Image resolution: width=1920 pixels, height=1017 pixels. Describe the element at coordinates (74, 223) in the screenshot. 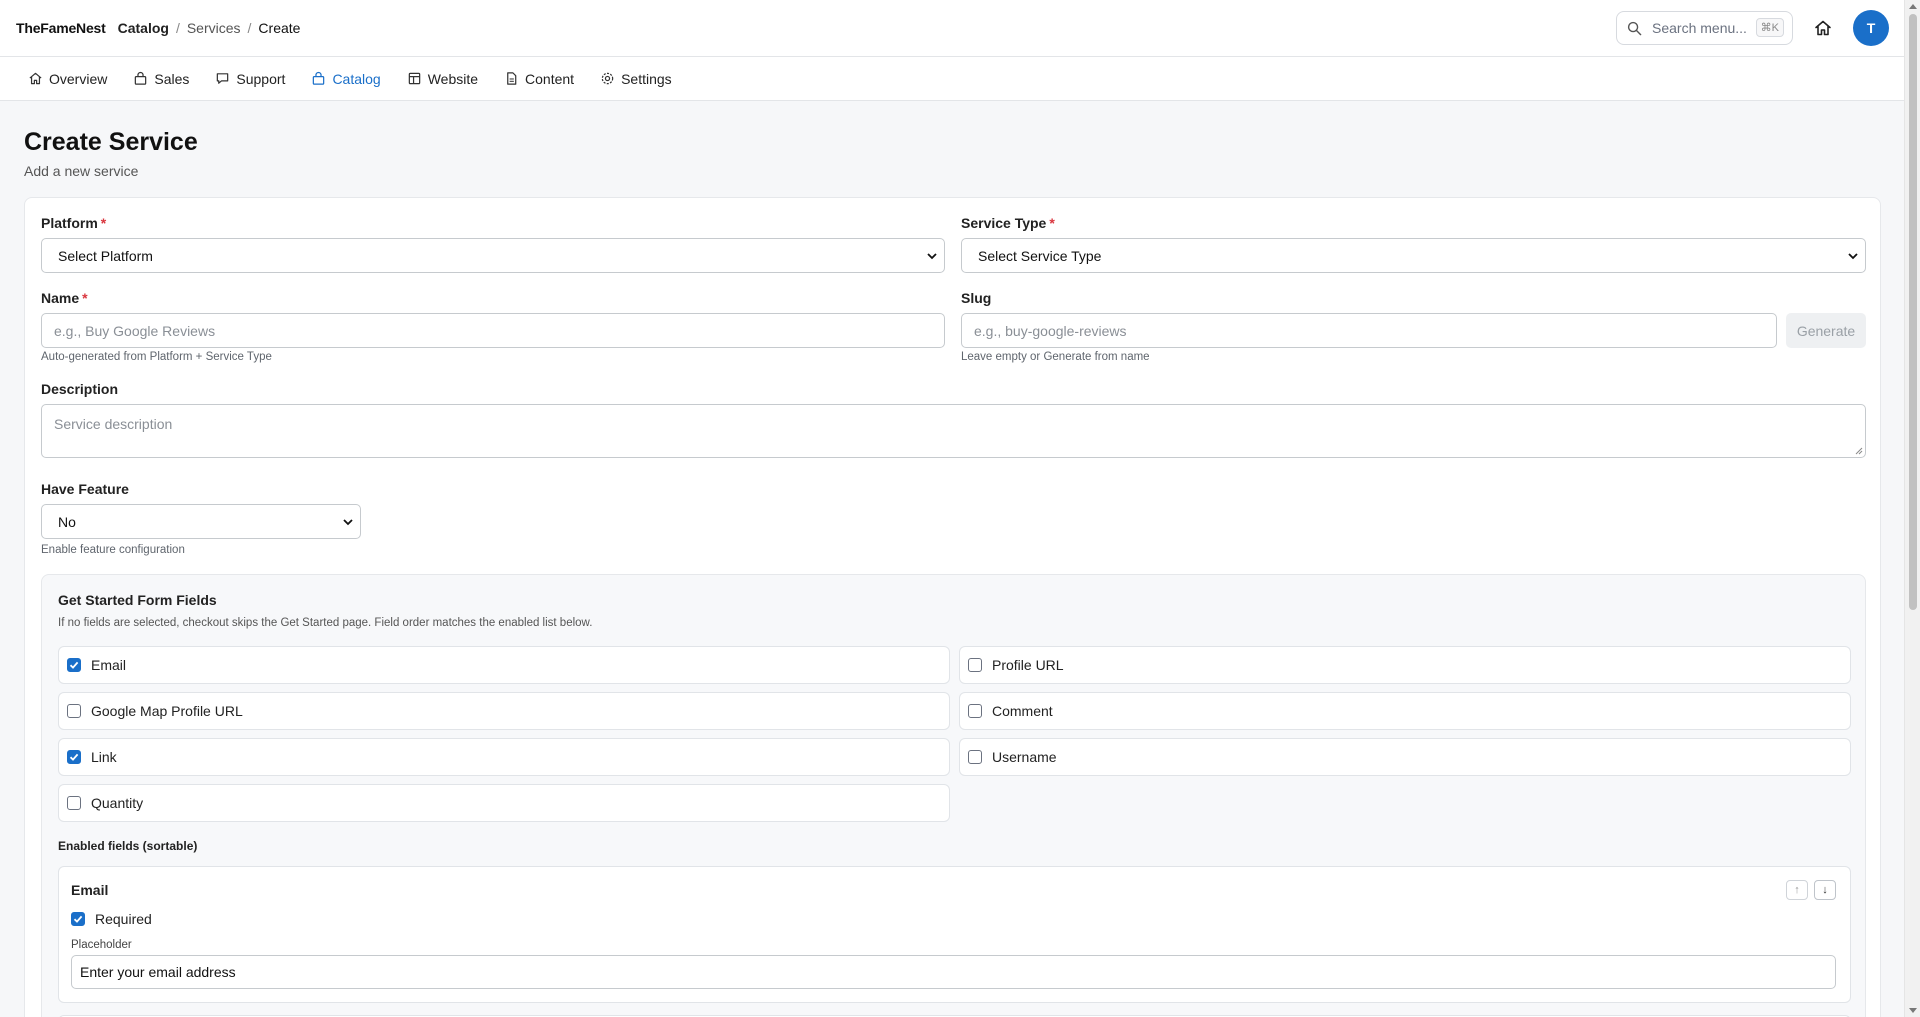

I see `platform-label: Platform *` at that location.